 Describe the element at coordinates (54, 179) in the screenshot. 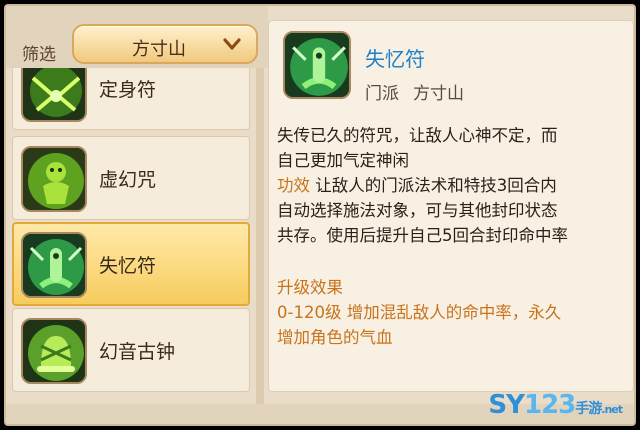

I see `phantom-spell-icon` at that location.